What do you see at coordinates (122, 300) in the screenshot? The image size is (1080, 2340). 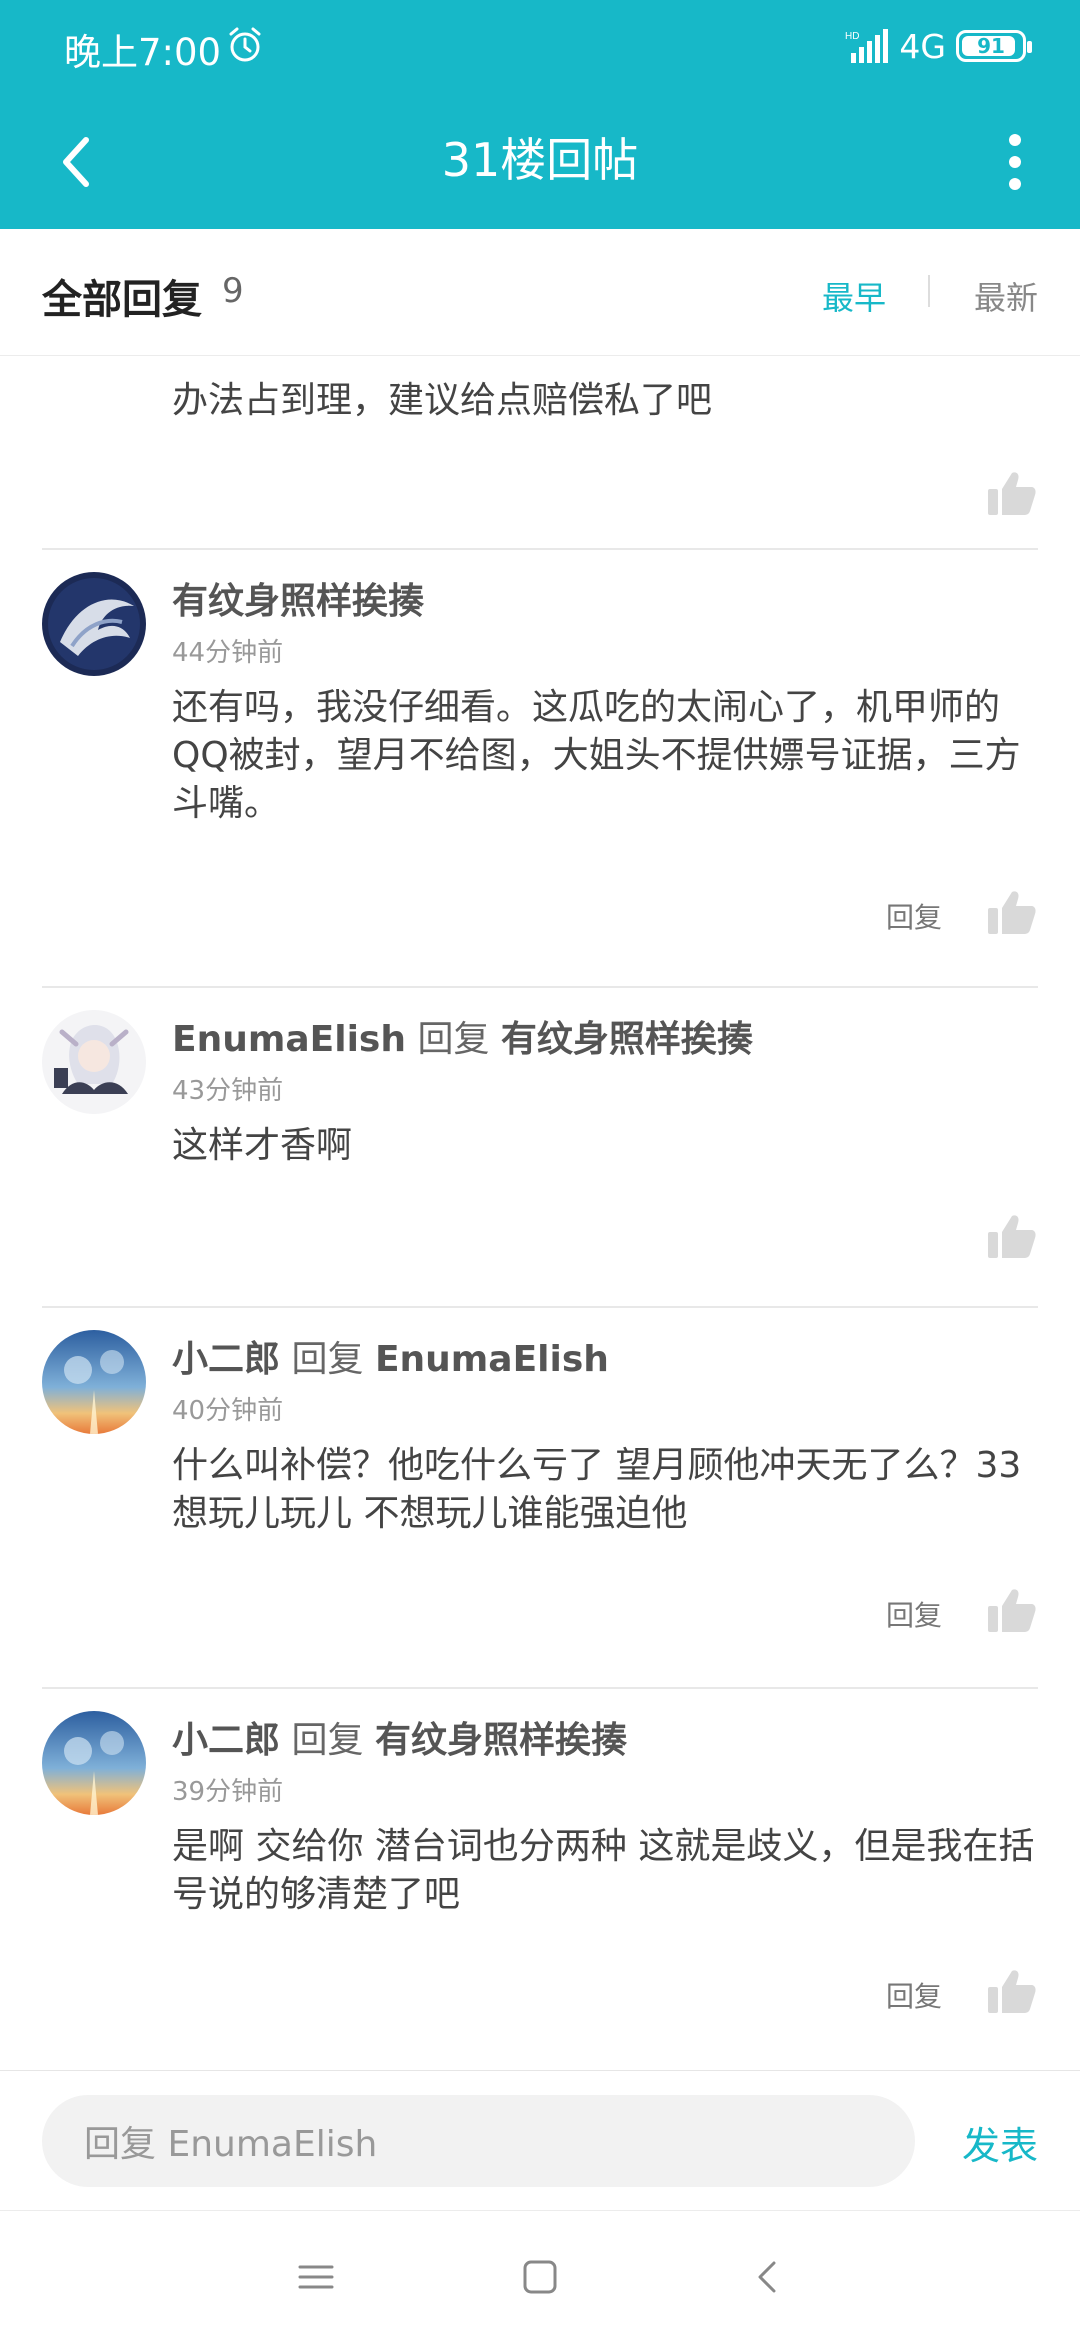 I see `all-replies-label: 全部回复` at bounding box center [122, 300].